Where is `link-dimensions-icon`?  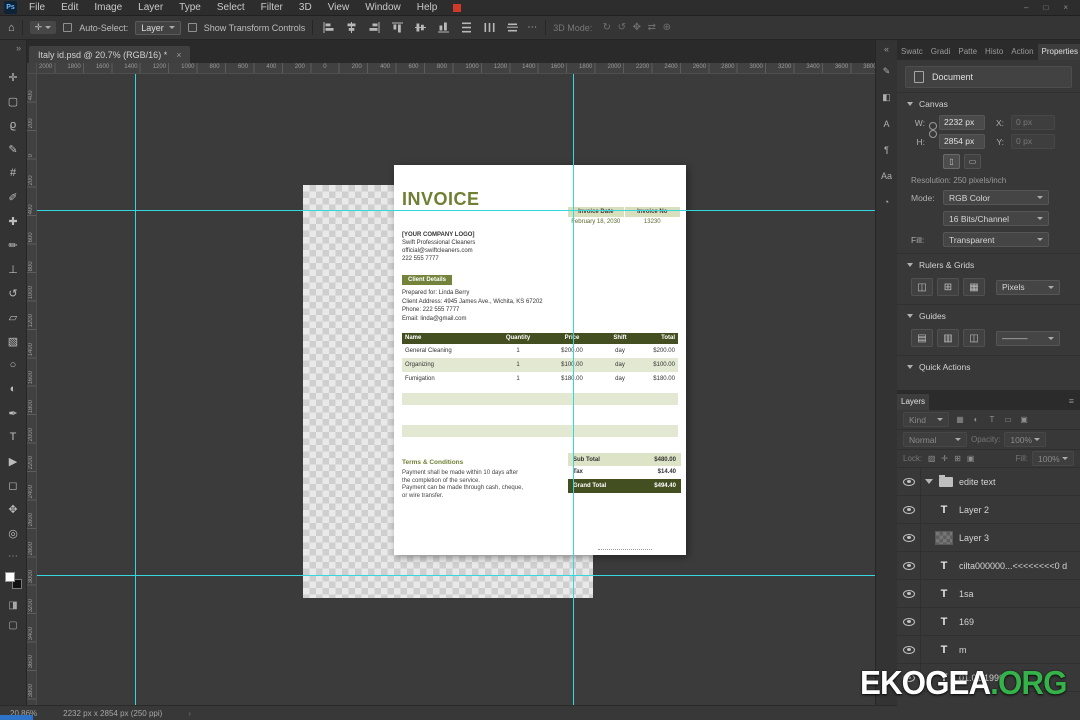
link-dimensions-icon is located at coordinates (932, 130).